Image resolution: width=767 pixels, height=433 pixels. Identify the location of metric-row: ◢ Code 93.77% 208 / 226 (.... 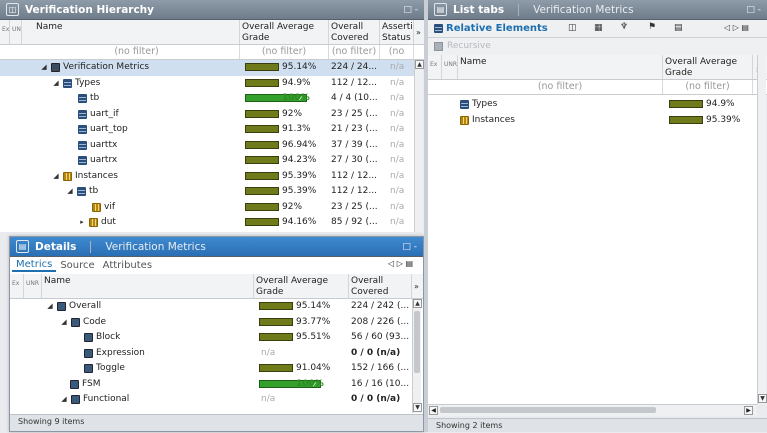
(210, 323).